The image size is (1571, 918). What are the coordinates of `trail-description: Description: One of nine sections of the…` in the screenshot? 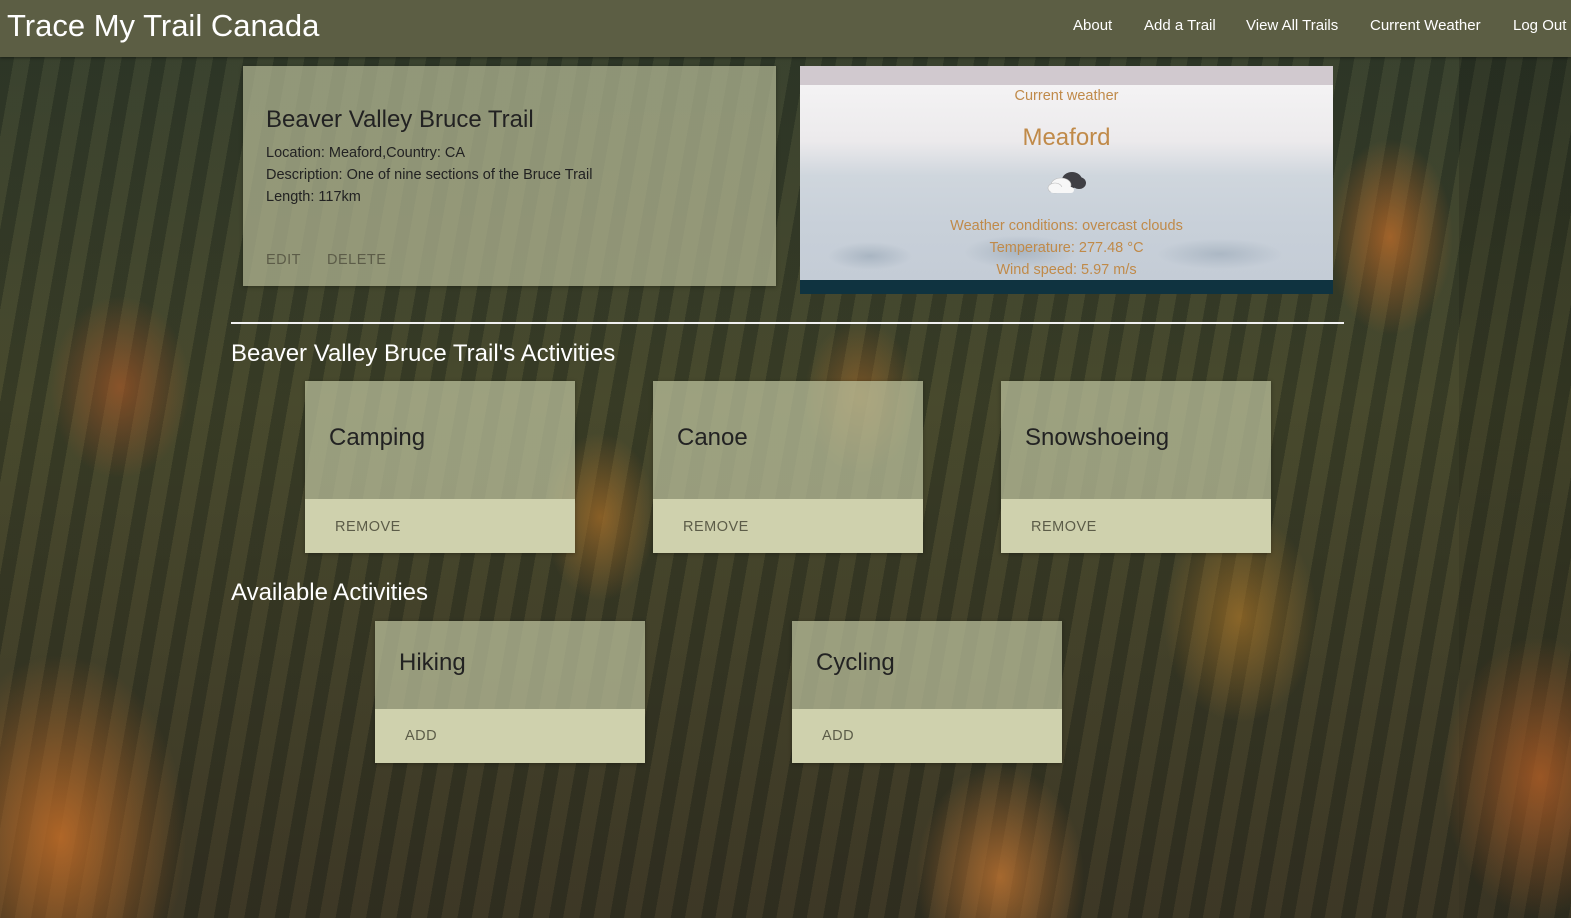 It's located at (429, 175).